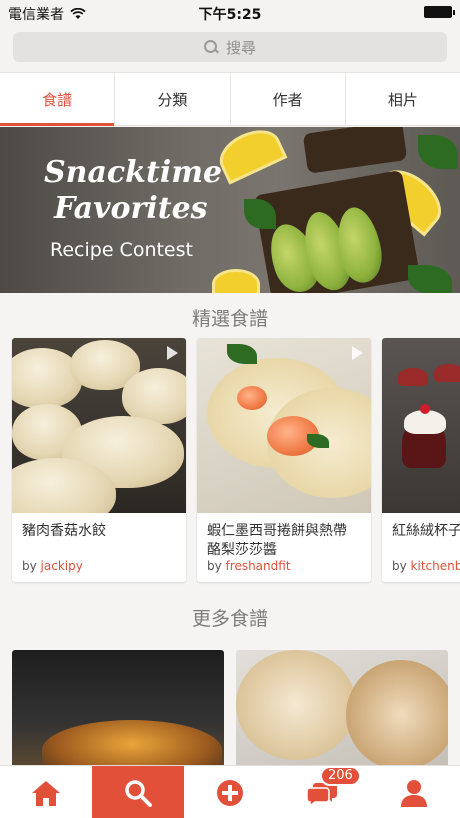  Describe the element at coordinates (229, 319) in the screenshot. I see `featured-section-title: 精選食譜` at that location.